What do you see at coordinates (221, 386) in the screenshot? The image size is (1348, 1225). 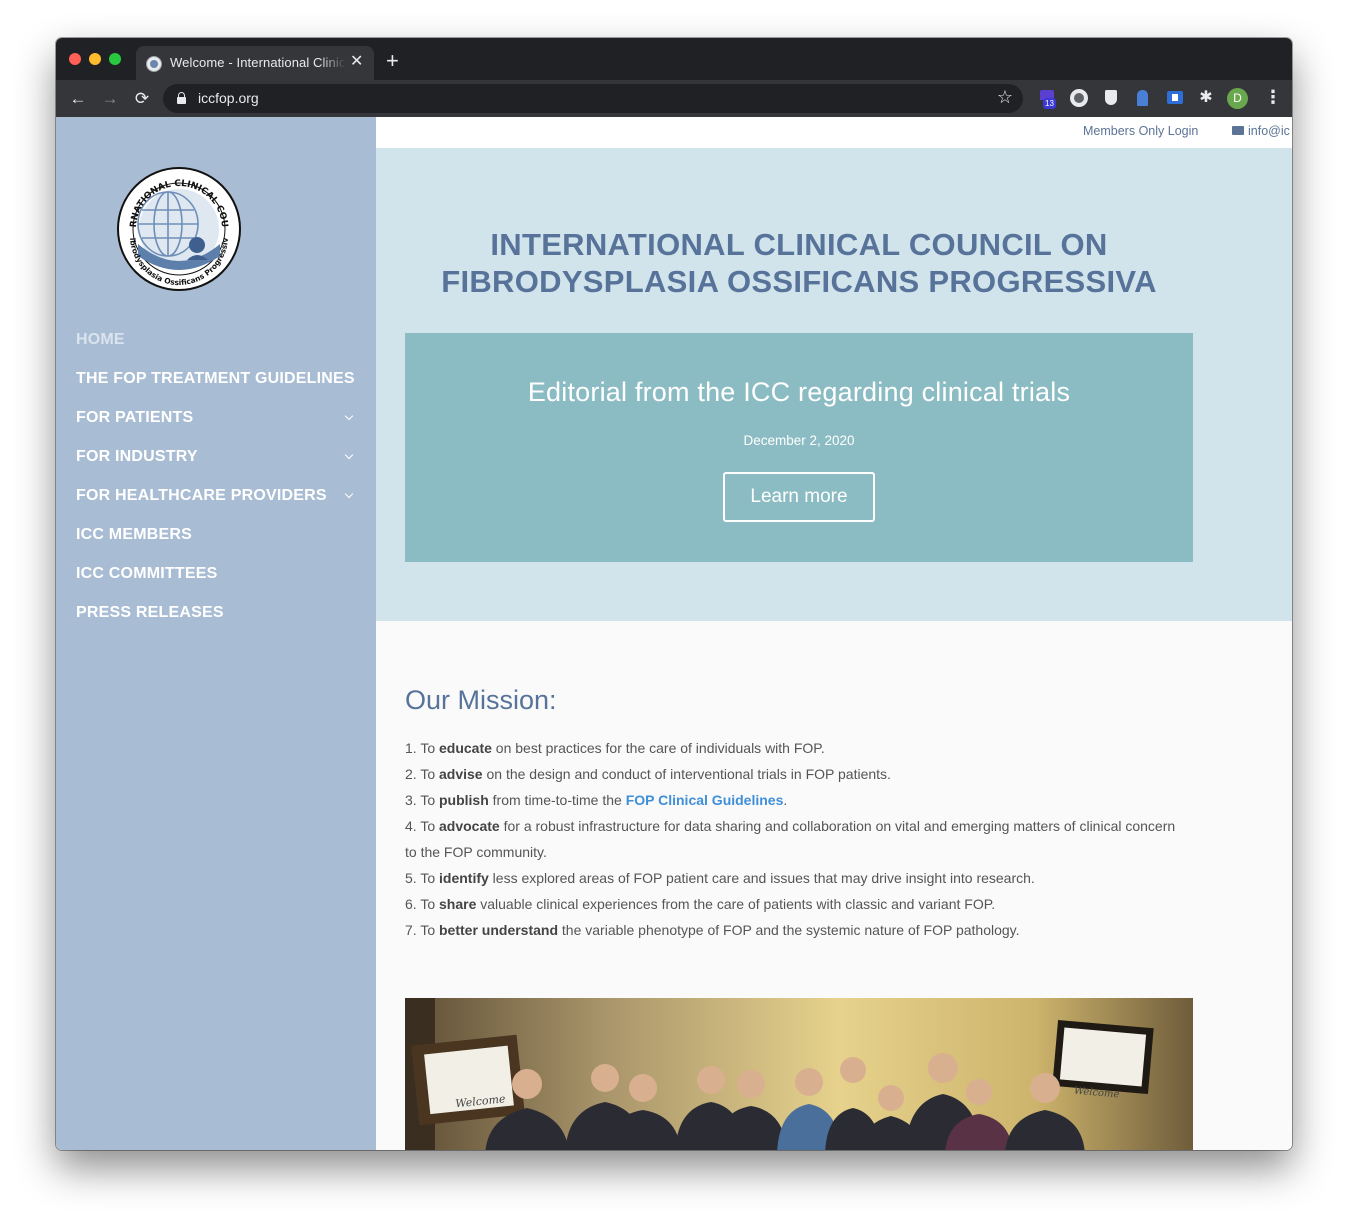 I see `nav-item-treatment-guidelines: THE FOP TREATMENT GUIDELINES` at bounding box center [221, 386].